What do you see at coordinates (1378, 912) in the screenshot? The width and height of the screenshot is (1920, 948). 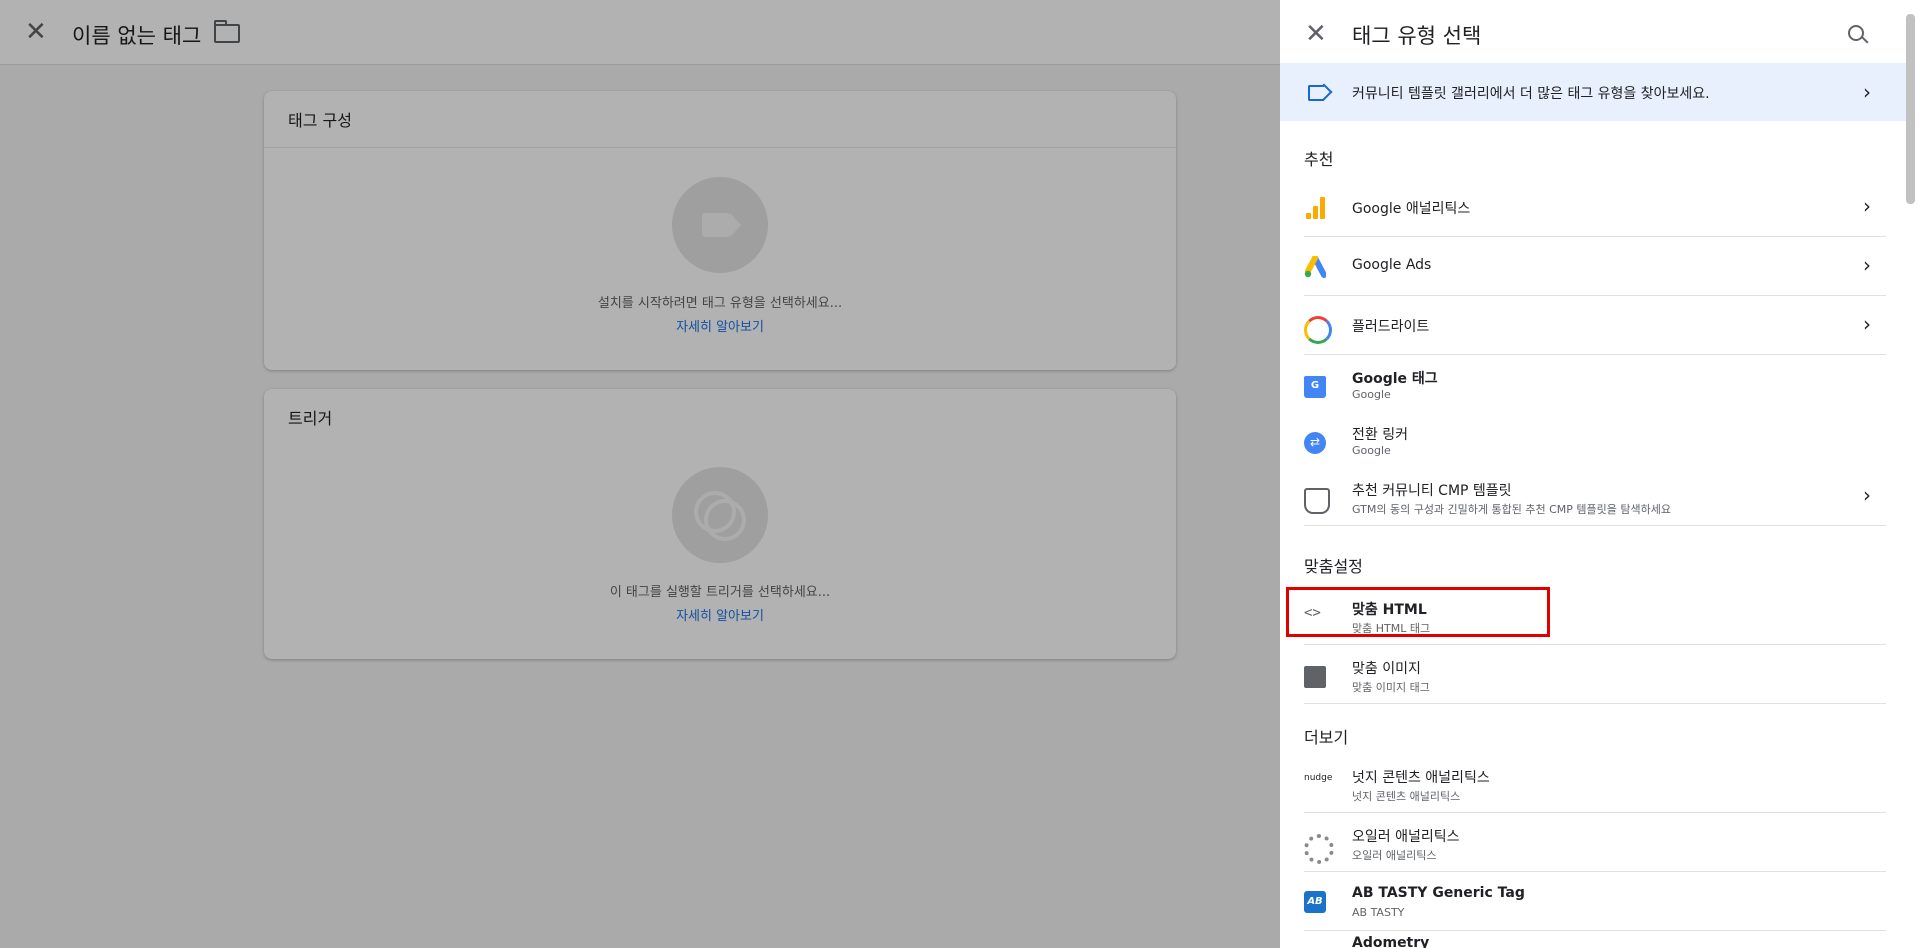 I see `list-item-subtitle: AB TASTY` at bounding box center [1378, 912].